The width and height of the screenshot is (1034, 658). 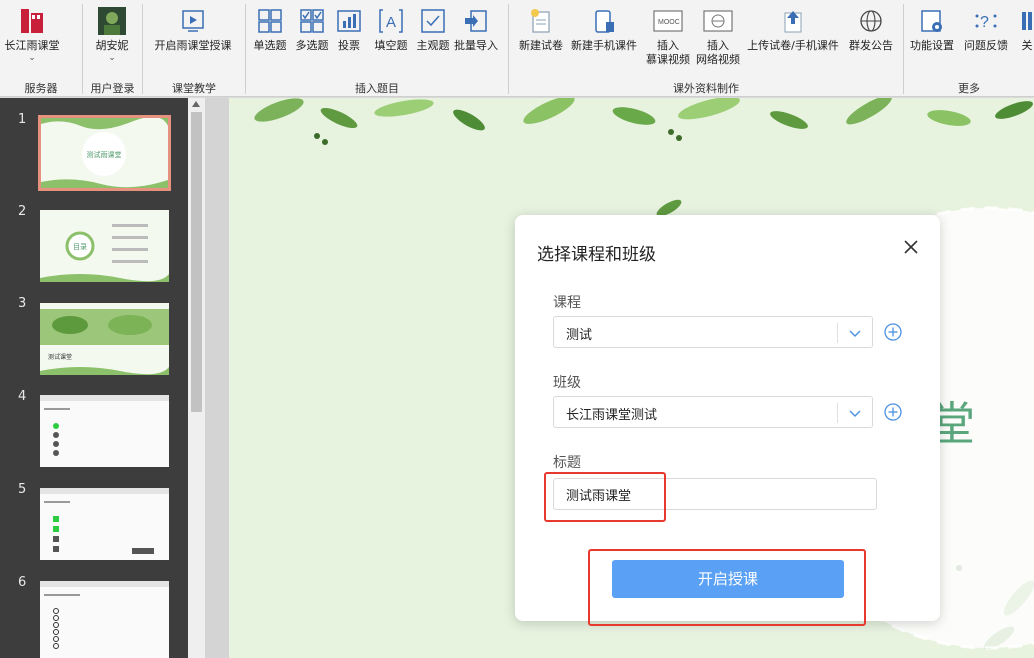 What do you see at coordinates (612, 415) in the screenshot?
I see `class-value: 长江雨课堂测试` at bounding box center [612, 415].